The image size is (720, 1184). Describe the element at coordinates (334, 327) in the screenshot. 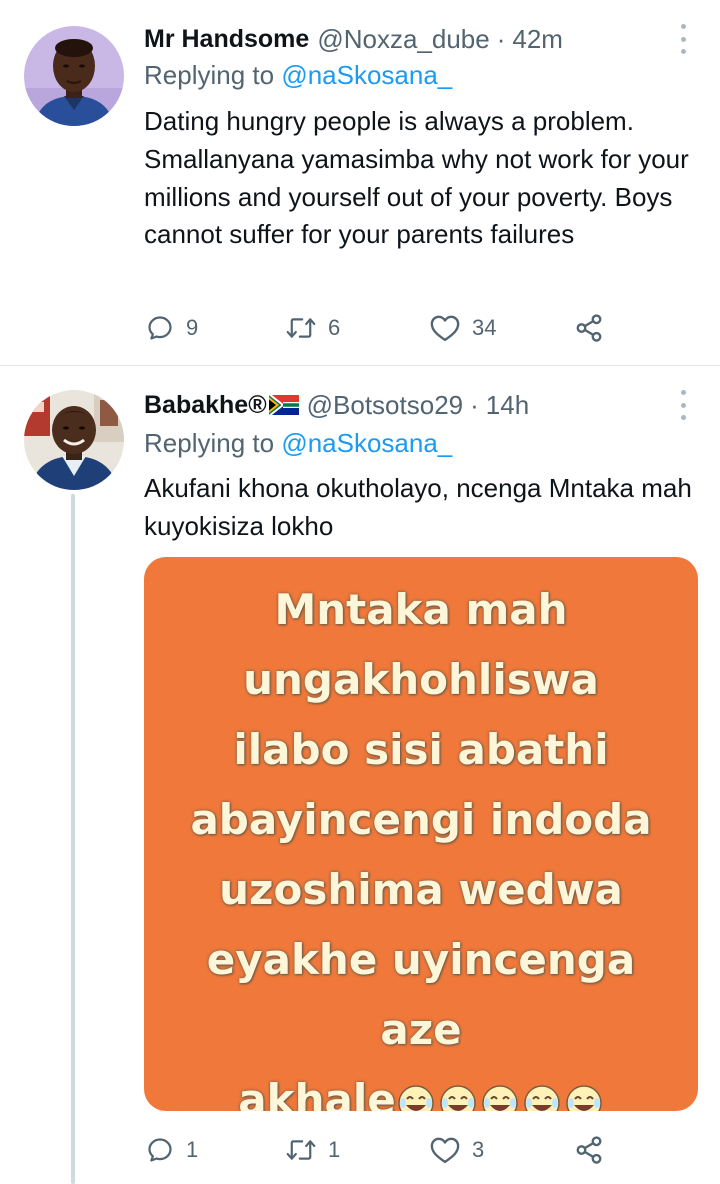

I see `retweet-count: 6` at that location.